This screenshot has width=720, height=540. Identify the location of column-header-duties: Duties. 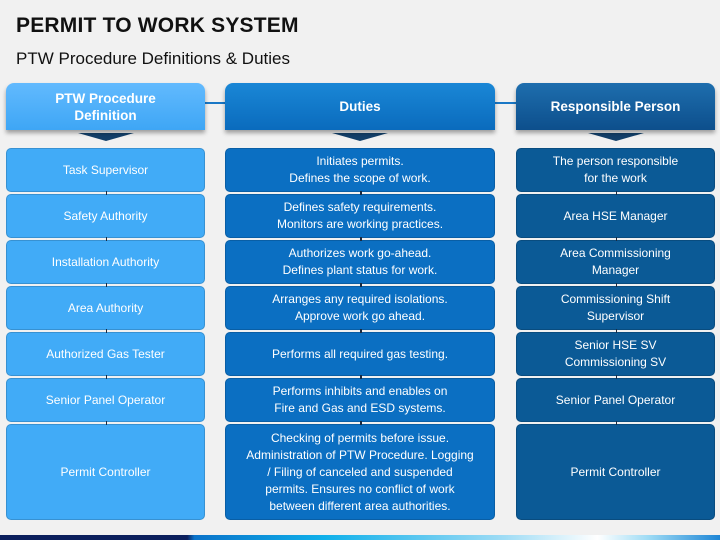
(360, 106).